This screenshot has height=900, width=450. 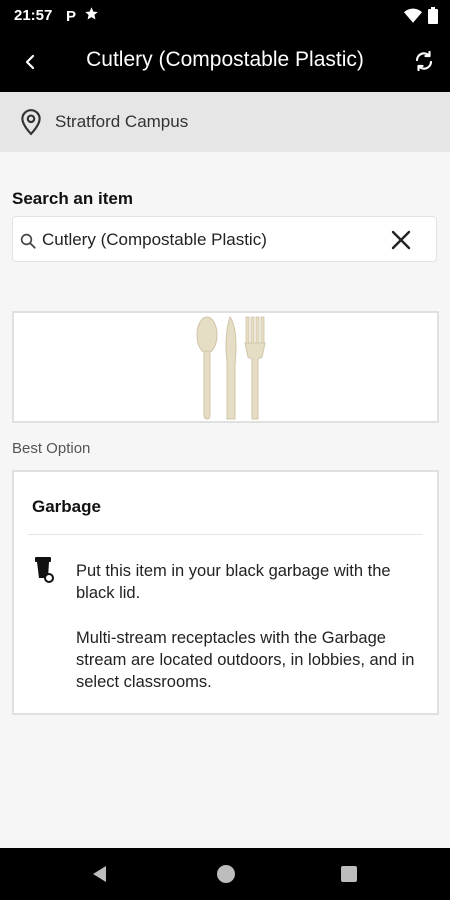 What do you see at coordinates (122, 121) in the screenshot?
I see `location-label: Stratford Campus` at bounding box center [122, 121].